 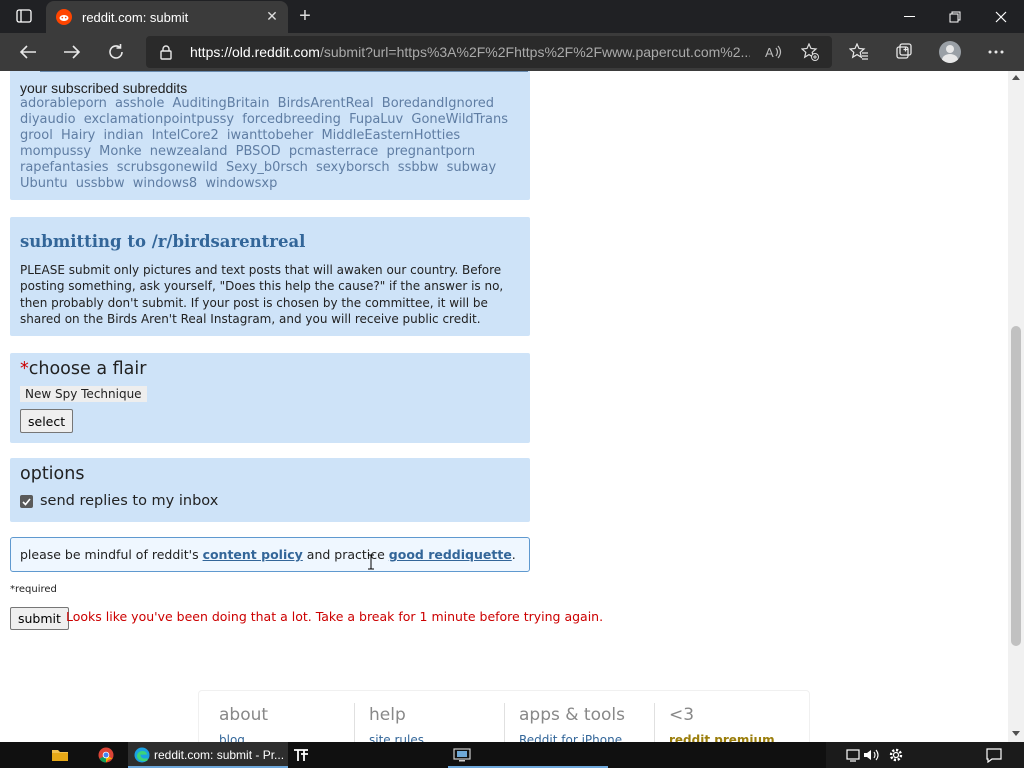 I want to click on subreddit-link: diyaudio, so click(x=48, y=119).